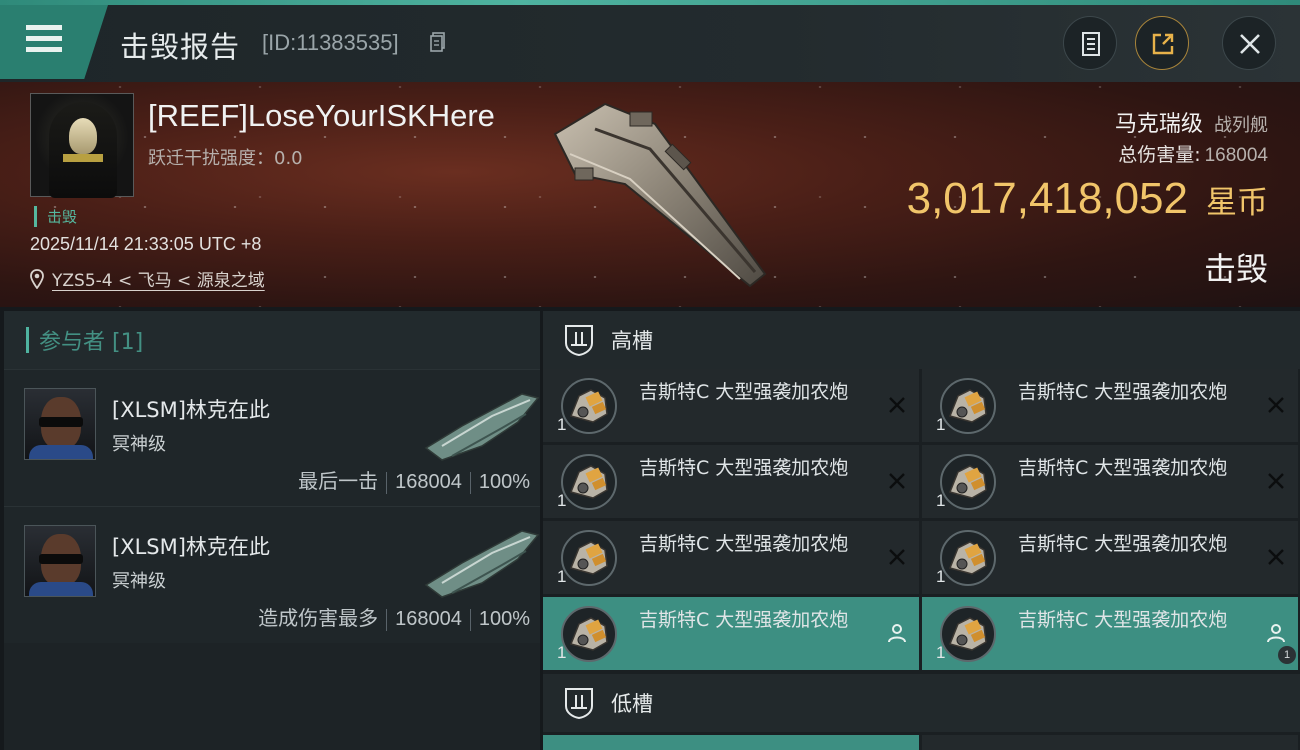 This screenshot has width=1300, height=750. What do you see at coordinates (650, 41) in the screenshot?
I see `top-bar: 击毁报告 [ID:11383535]` at bounding box center [650, 41].